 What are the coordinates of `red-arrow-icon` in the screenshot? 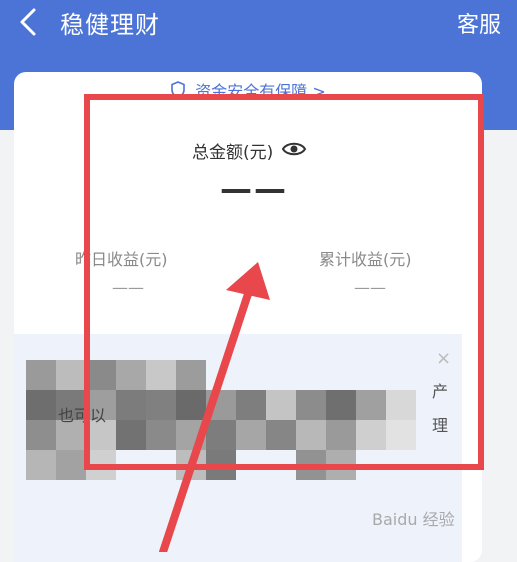 It's located at (214, 407).